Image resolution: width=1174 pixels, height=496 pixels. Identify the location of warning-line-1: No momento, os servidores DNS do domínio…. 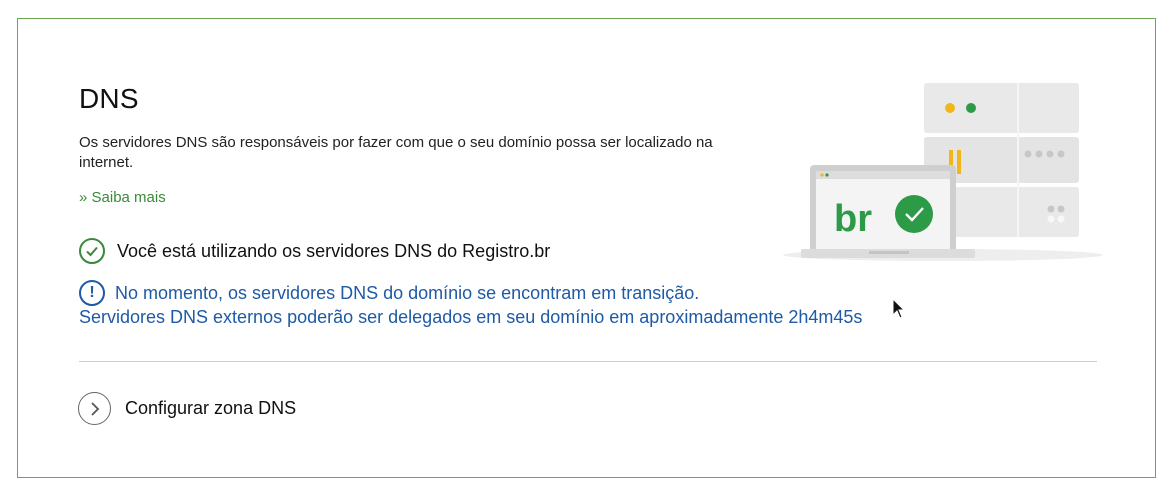
(407, 293).